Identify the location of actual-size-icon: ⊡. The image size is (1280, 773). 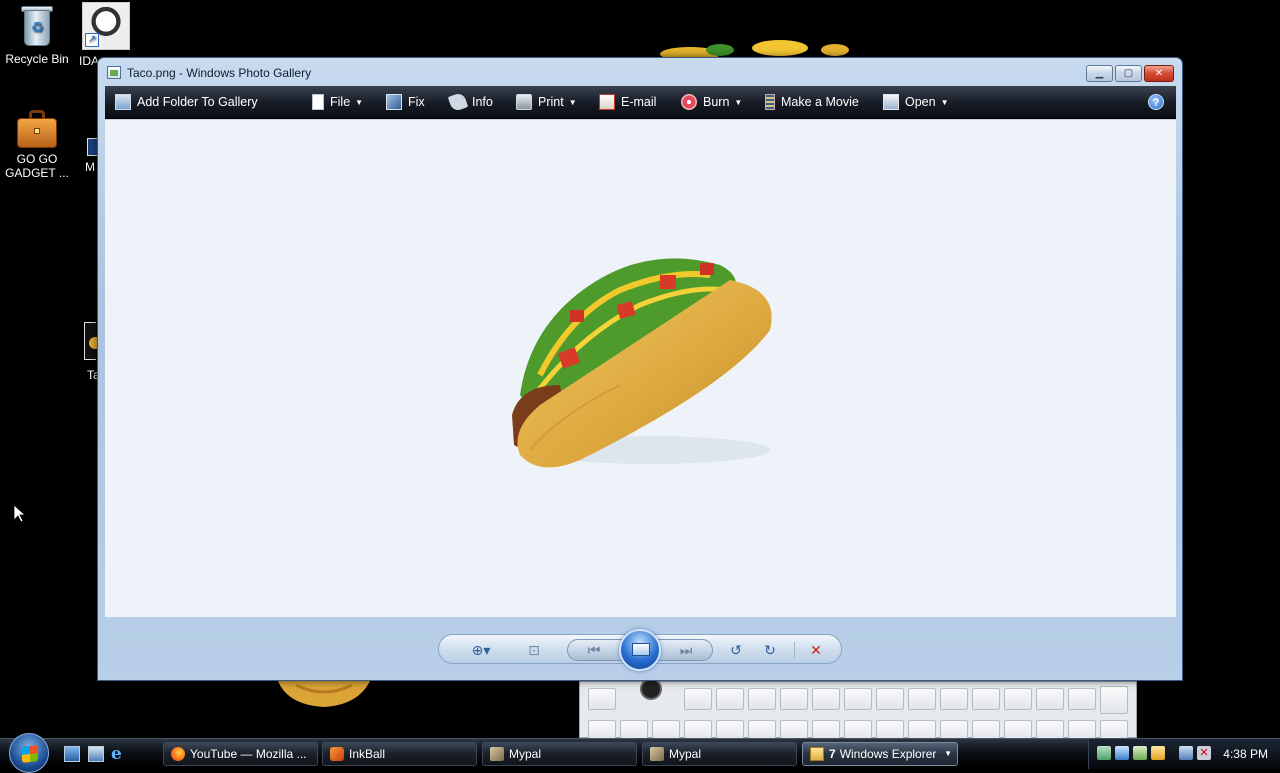
(534, 650).